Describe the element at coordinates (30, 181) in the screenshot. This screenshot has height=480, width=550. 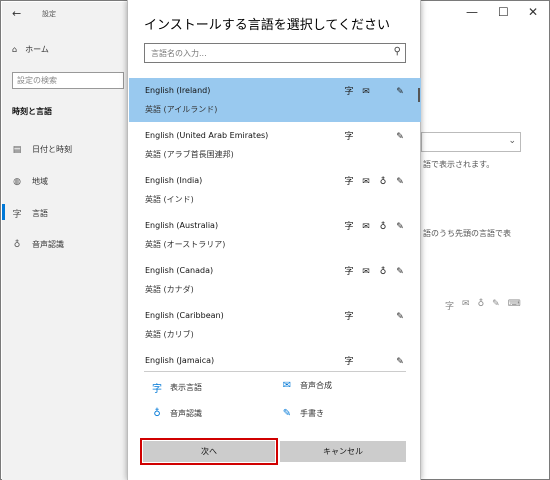
I see `nav-item-region: ◍ 地域` at that location.